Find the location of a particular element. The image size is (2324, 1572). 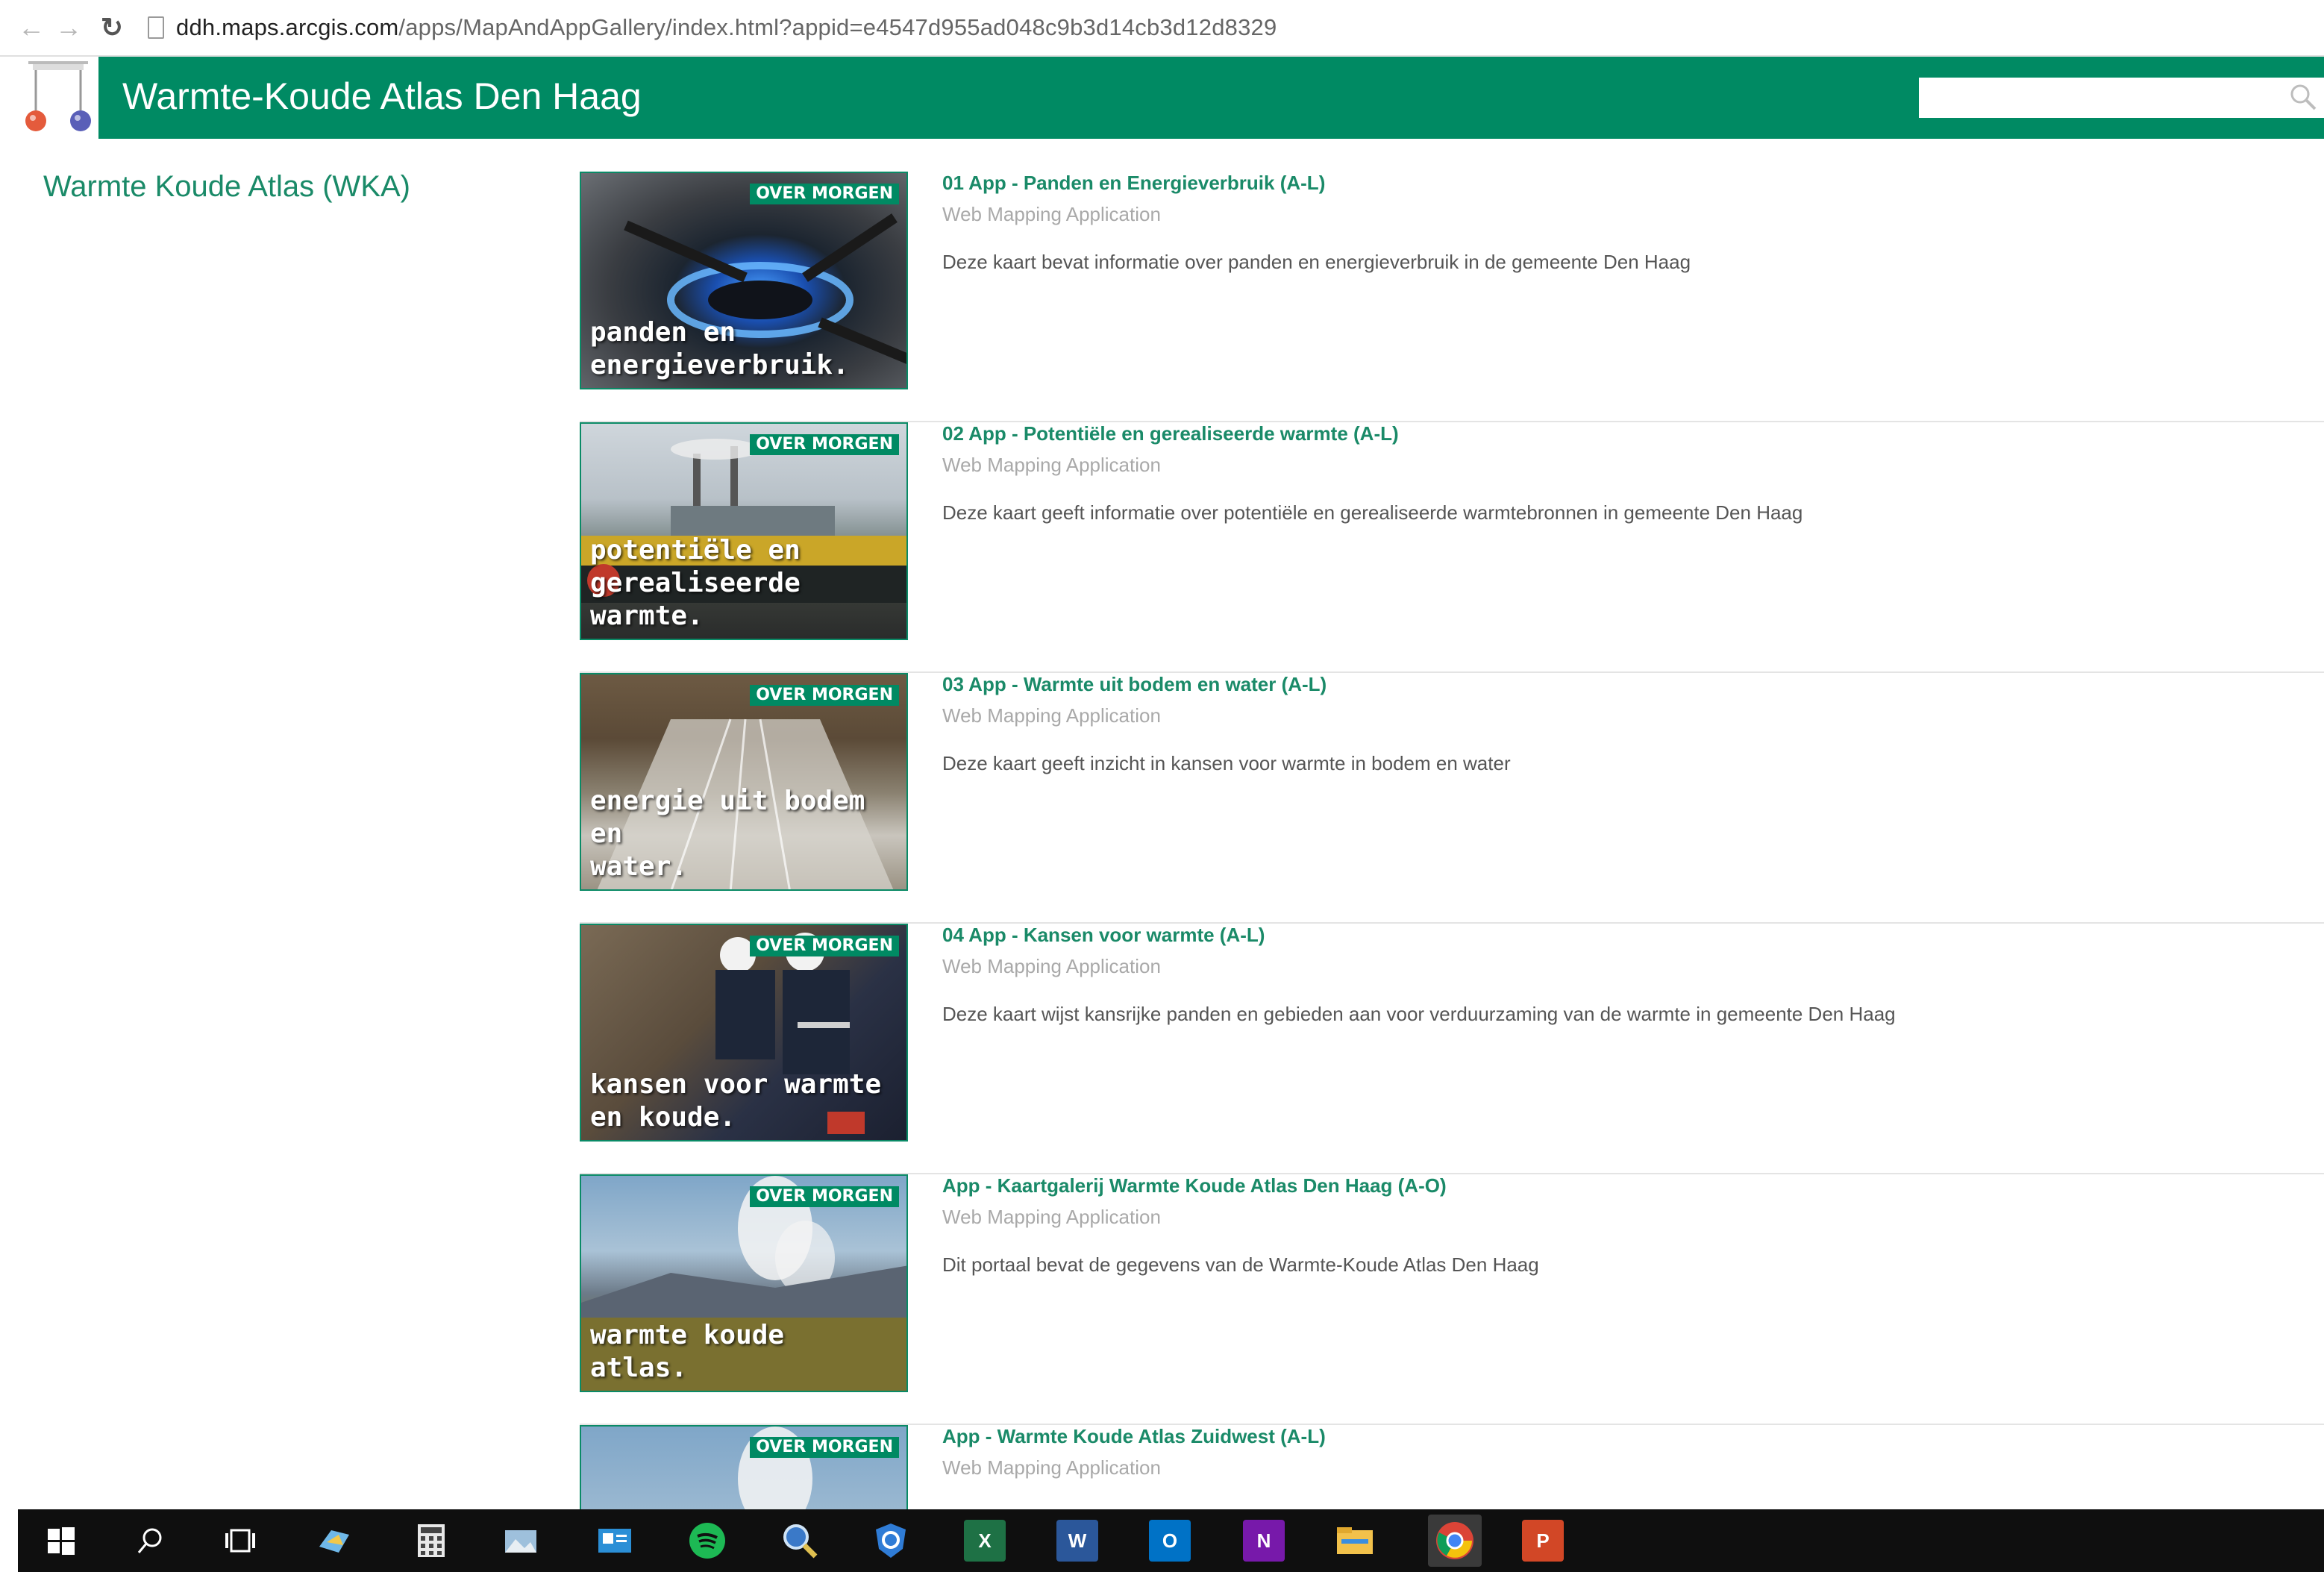

caption-line: energie uit bodem en is located at coordinates (727, 817).